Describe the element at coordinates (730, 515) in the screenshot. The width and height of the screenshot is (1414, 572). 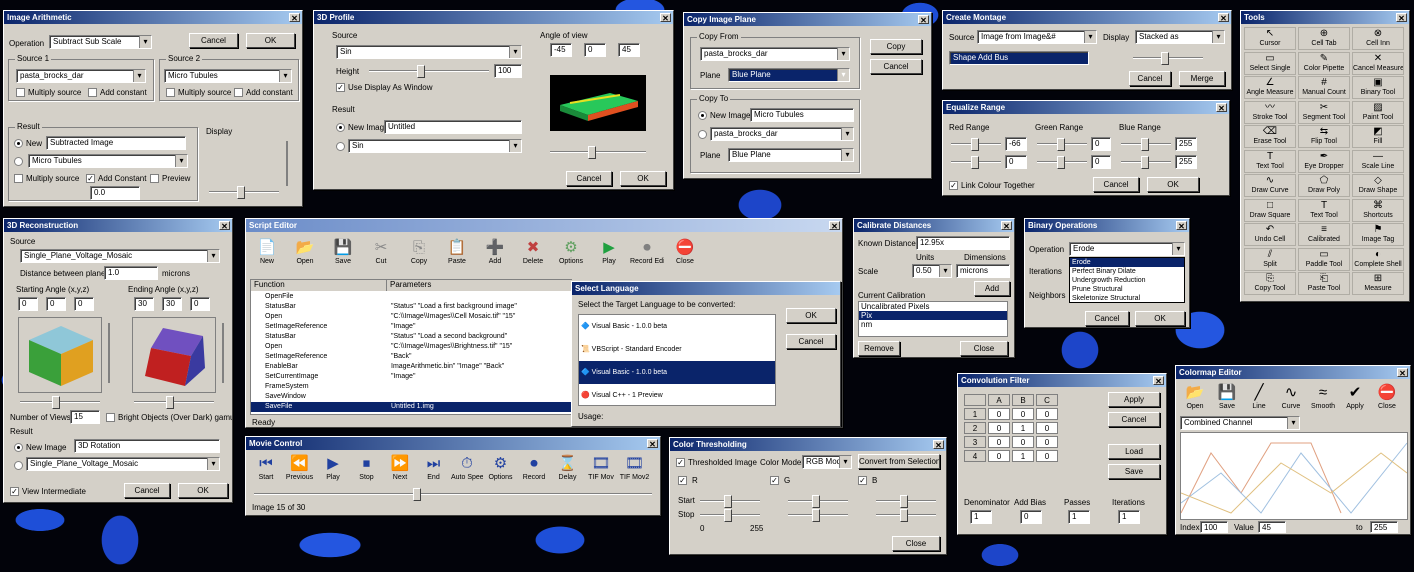
I see `red-stop-slider` at that location.